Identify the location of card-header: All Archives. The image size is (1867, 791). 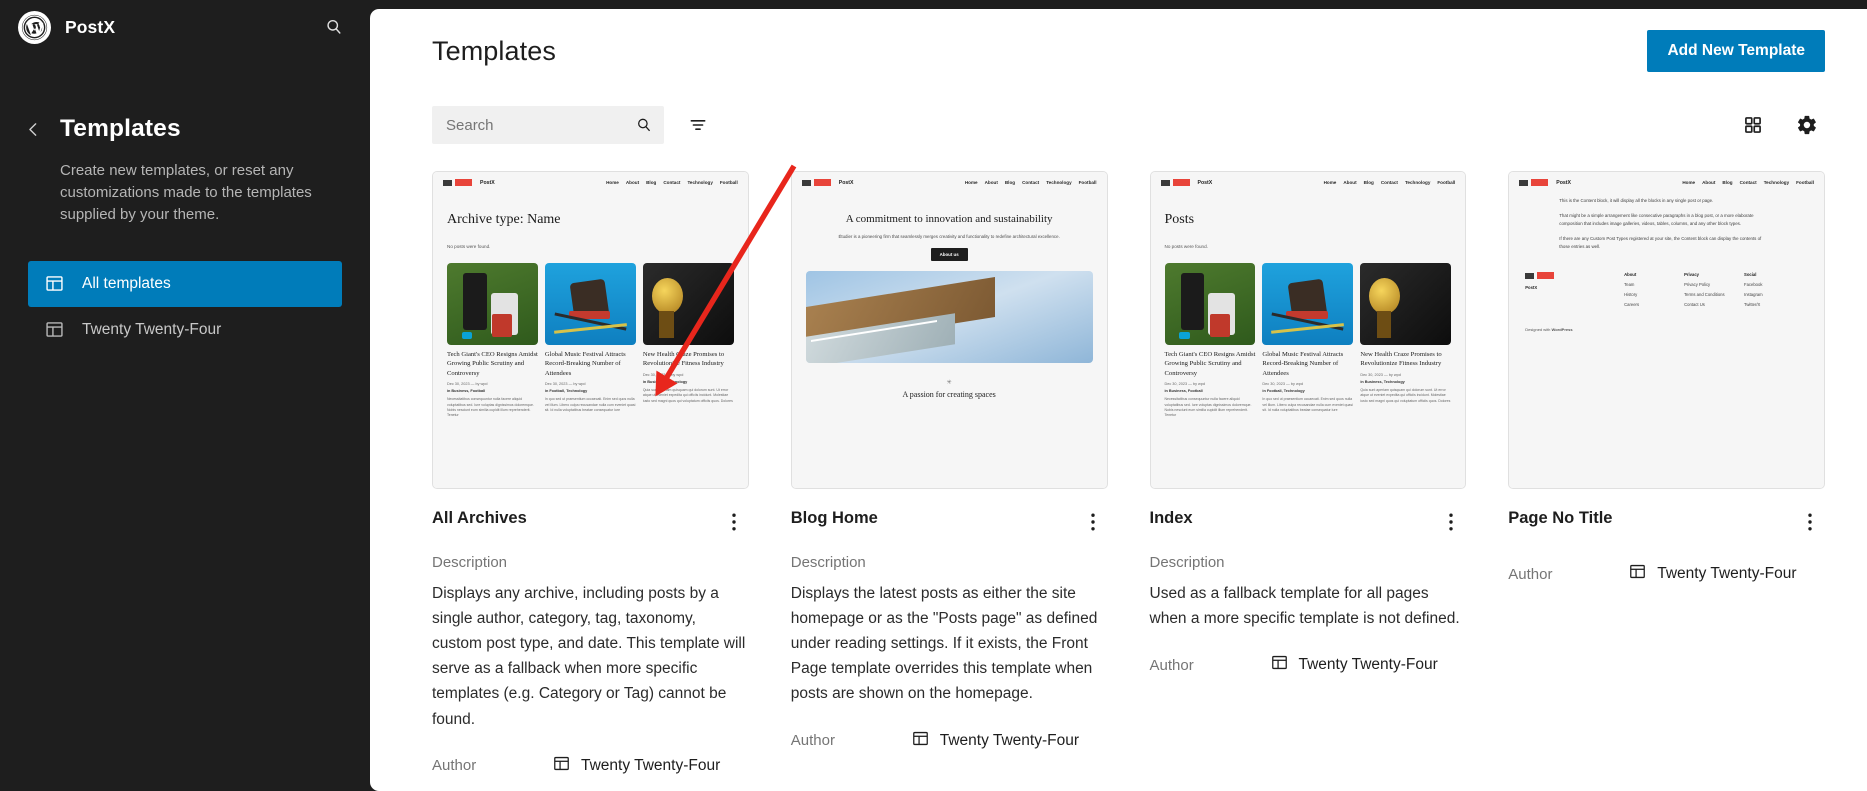
(590, 522).